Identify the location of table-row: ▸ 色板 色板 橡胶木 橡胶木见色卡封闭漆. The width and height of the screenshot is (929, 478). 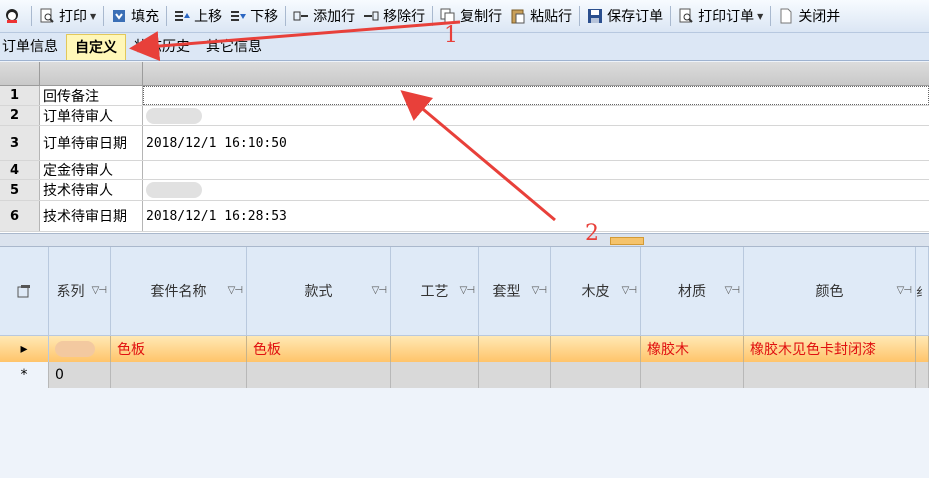
(464, 349).